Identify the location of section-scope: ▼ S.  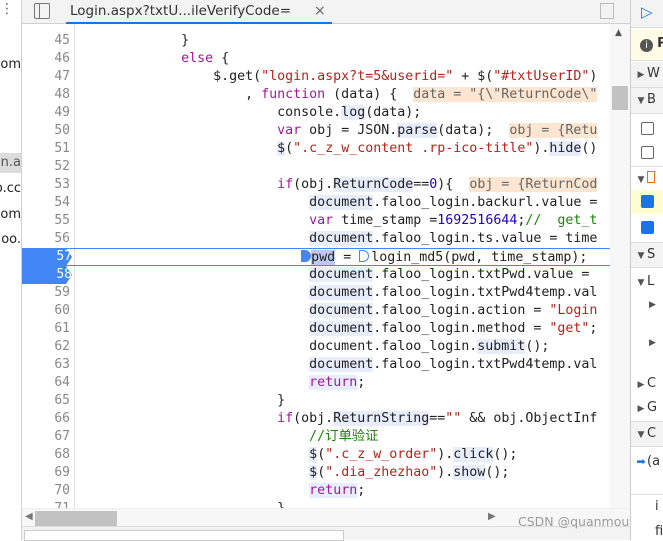
(647, 255).